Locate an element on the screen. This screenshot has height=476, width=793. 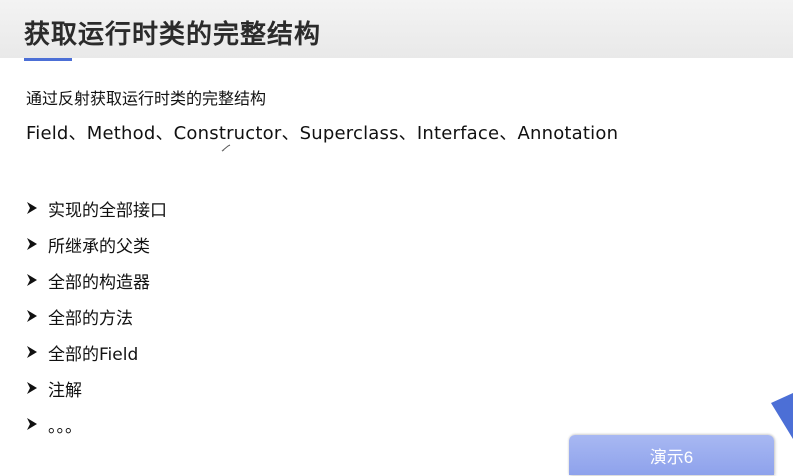
slide-title: 获取运行时类的完整结构 is located at coordinates (173, 35).